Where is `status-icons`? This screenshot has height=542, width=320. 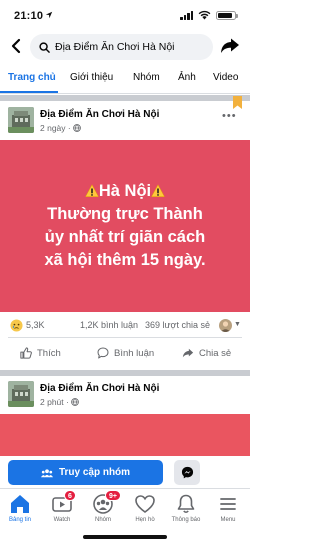
status-icons is located at coordinates (209, 15).